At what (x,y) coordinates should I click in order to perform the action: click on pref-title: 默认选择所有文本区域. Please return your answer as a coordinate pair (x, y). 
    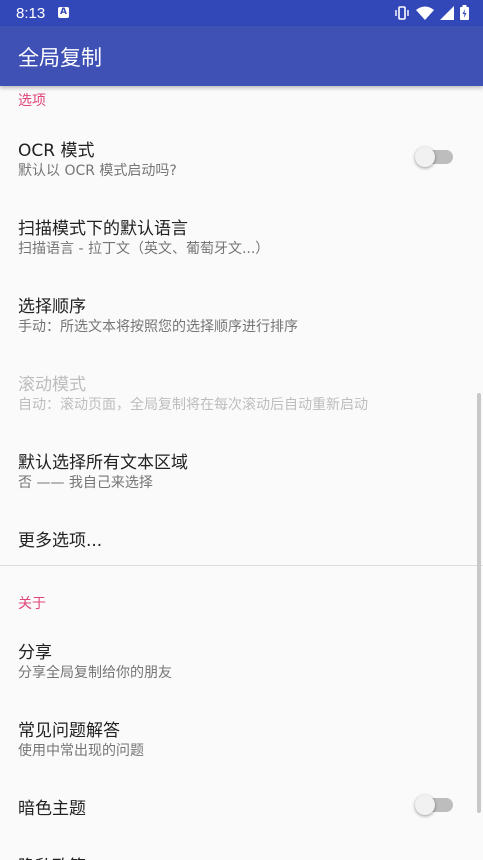
    Looking at the image, I should click on (103, 463).